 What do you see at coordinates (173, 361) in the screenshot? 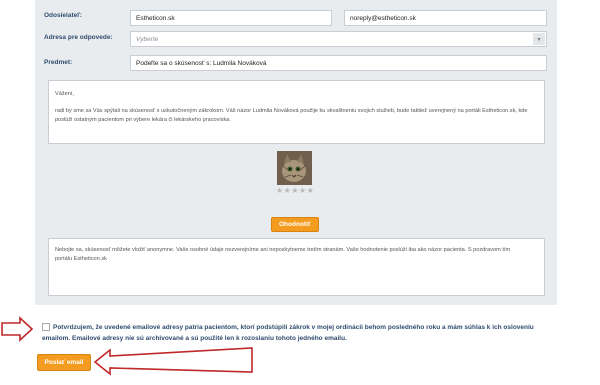
I see `arrow-left-icon` at bounding box center [173, 361].